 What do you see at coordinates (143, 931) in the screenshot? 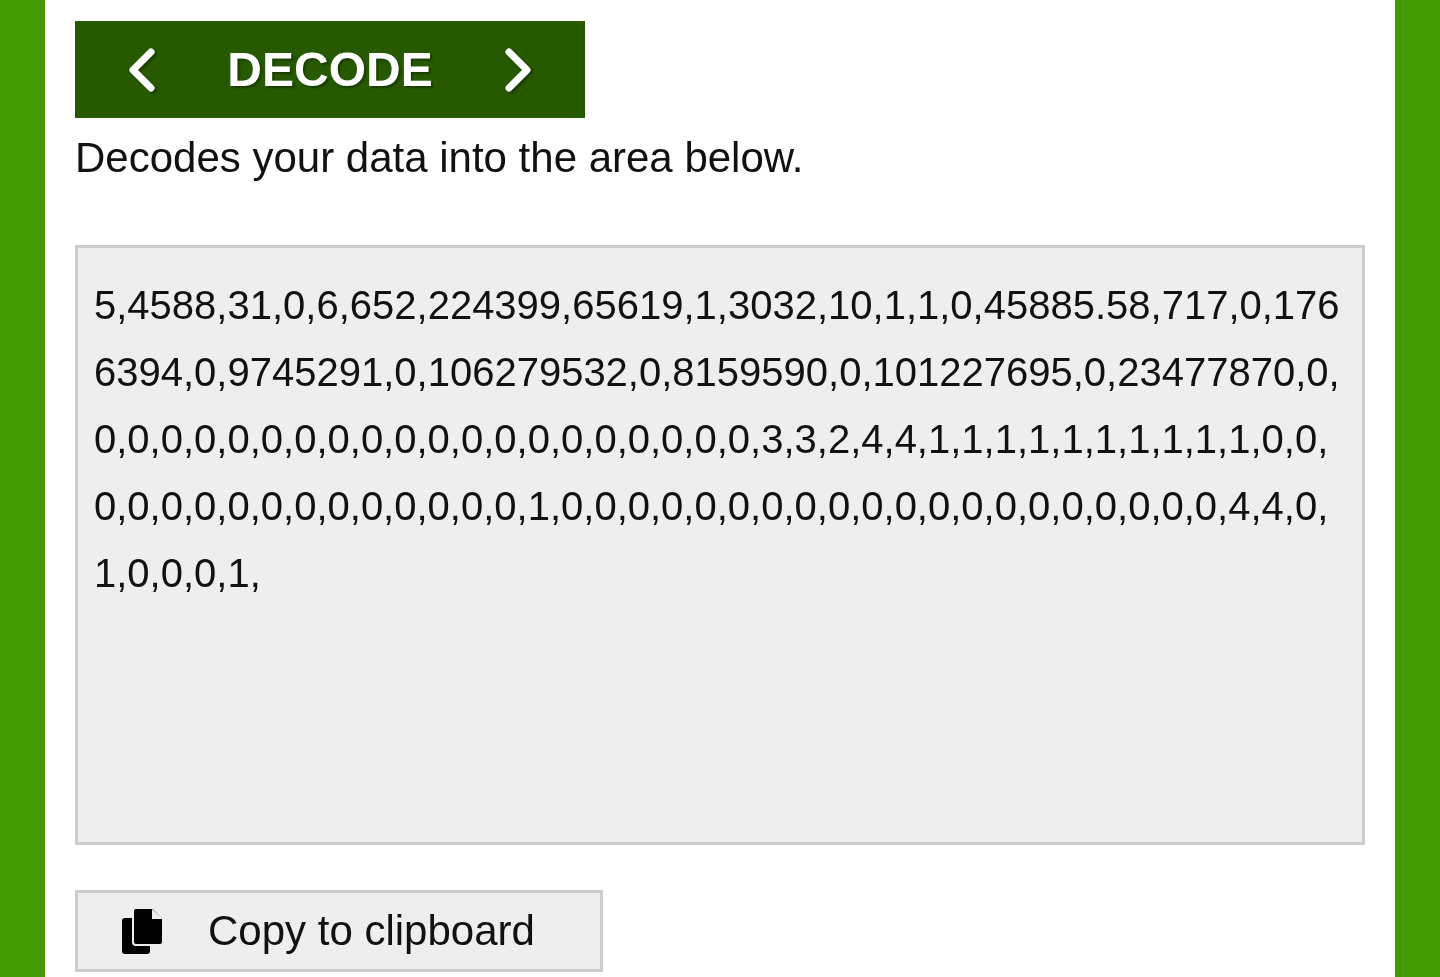
I see `copy-icon` at bounding box center [143, 931].